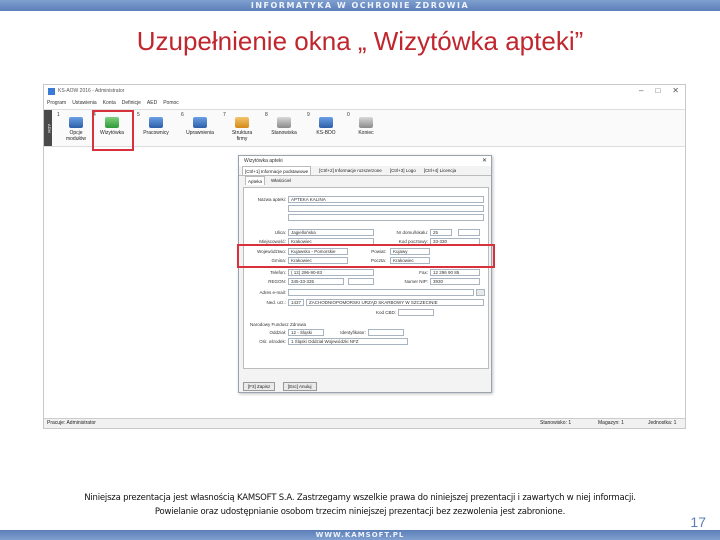 This screenshot has width=720, height=540. I want to click on label-email: Adres e-mail:, so click(272, 292).